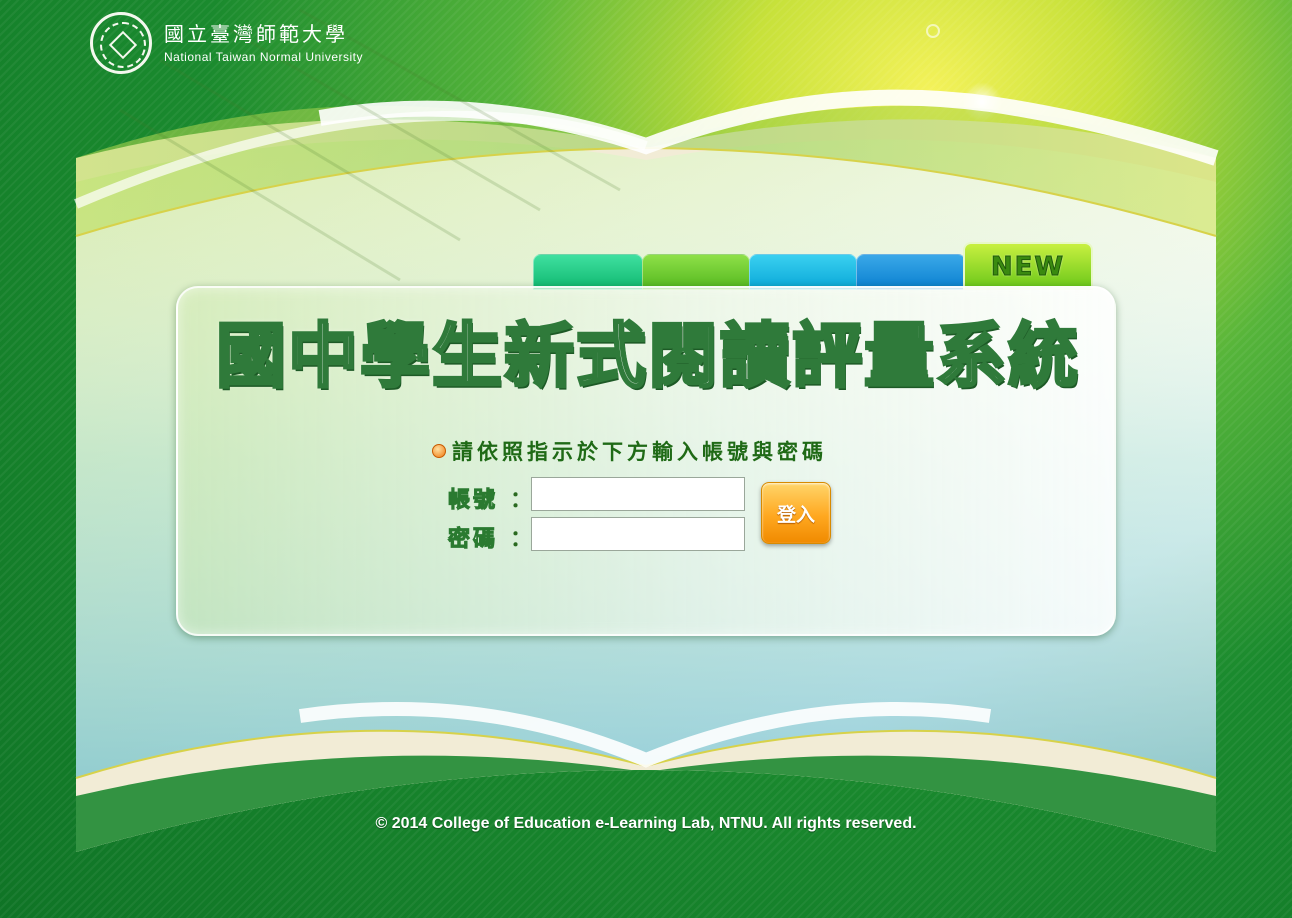 This screenshot has height=918, width=1292. I want to click on login-button: 登入, so click(796, 513).